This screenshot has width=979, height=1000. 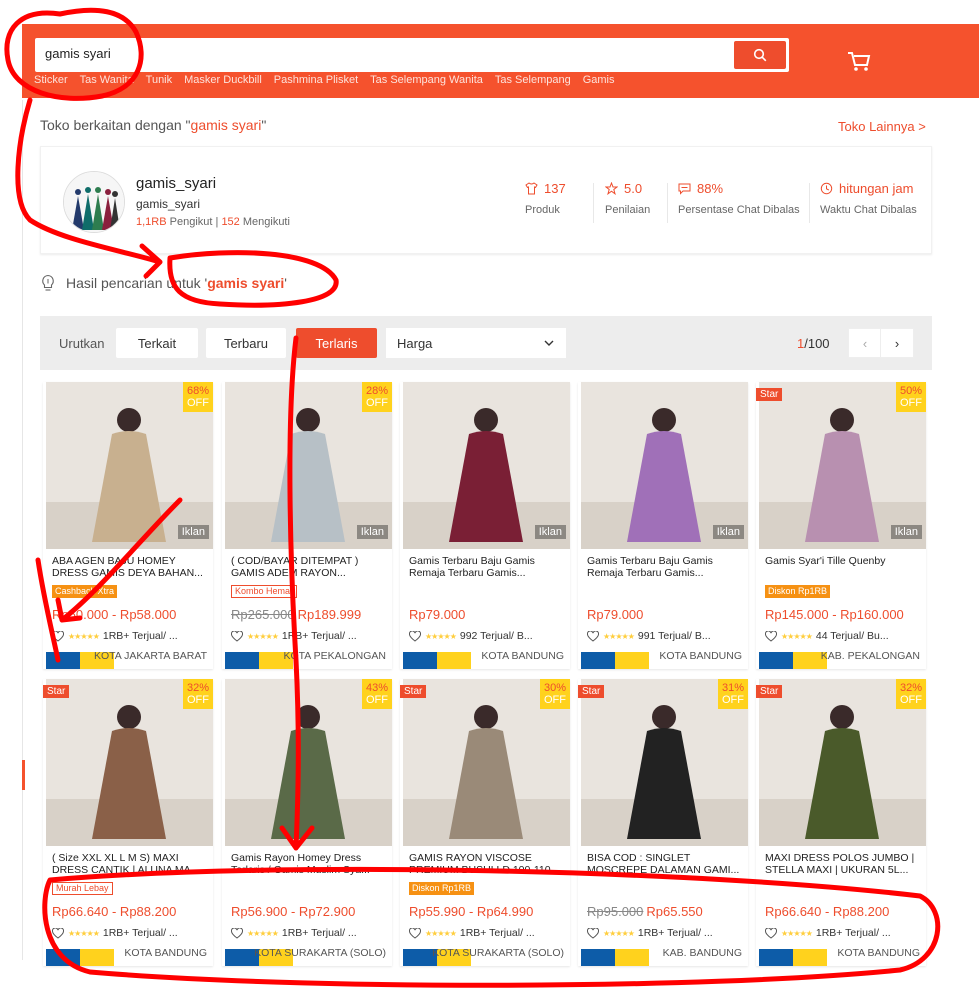 What do you see at coordinates (176, 183) in the screenshot?
I see `shop-name: gamis_syari` at bounding box center [176, 183].